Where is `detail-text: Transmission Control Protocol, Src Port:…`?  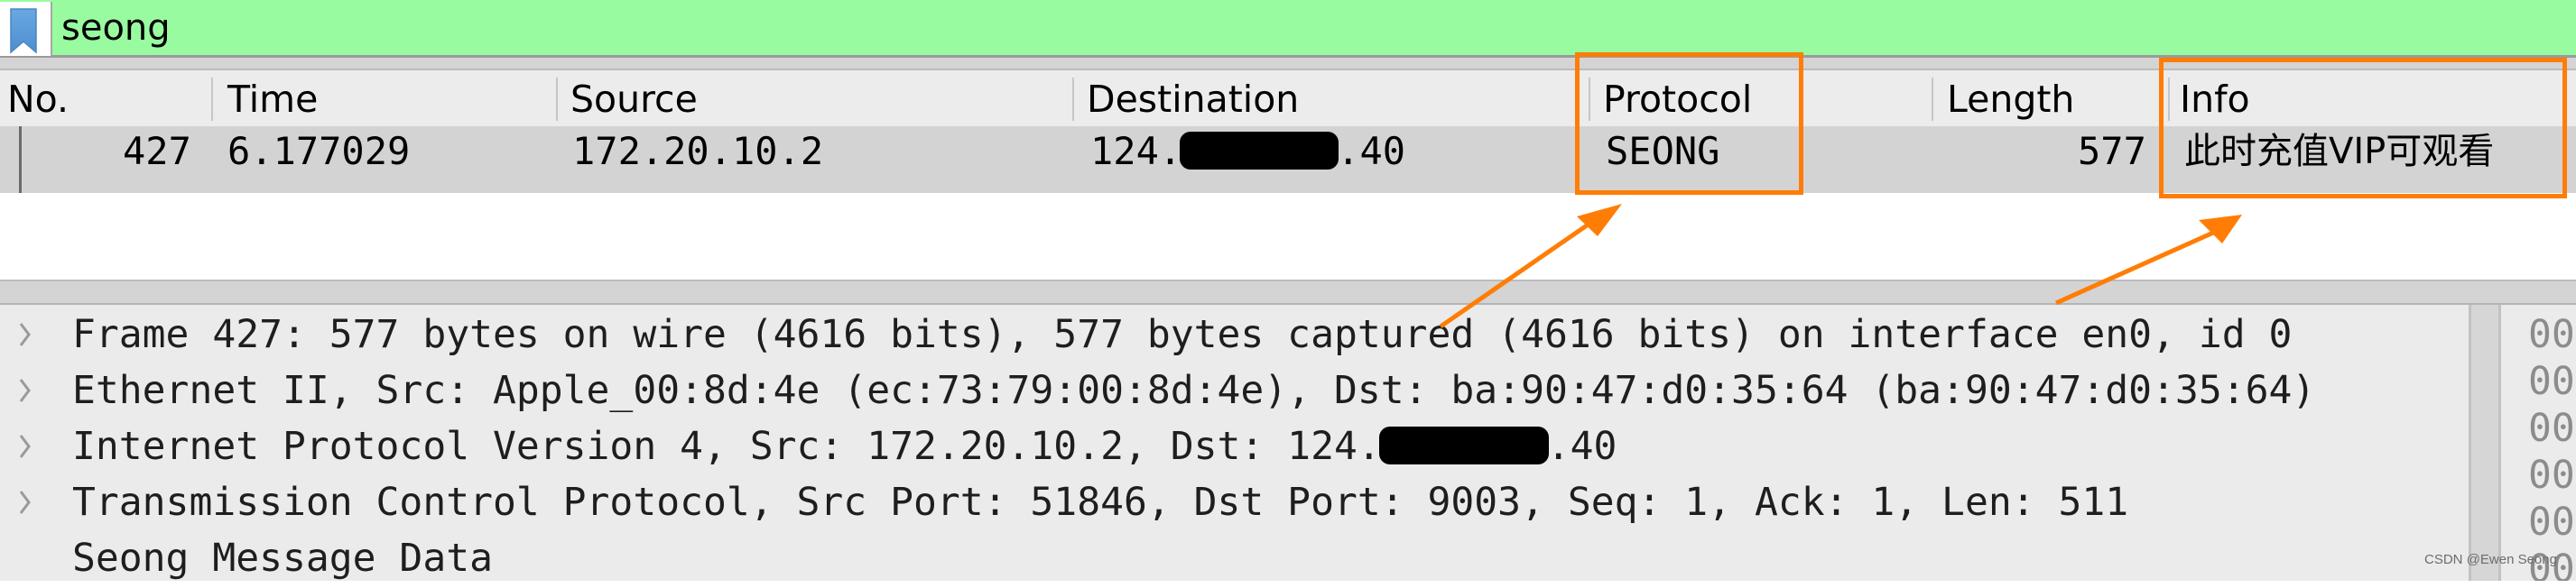
detail-text: Transmission Control Protocol, Src Port:… is located at coordinates (1100, 502).